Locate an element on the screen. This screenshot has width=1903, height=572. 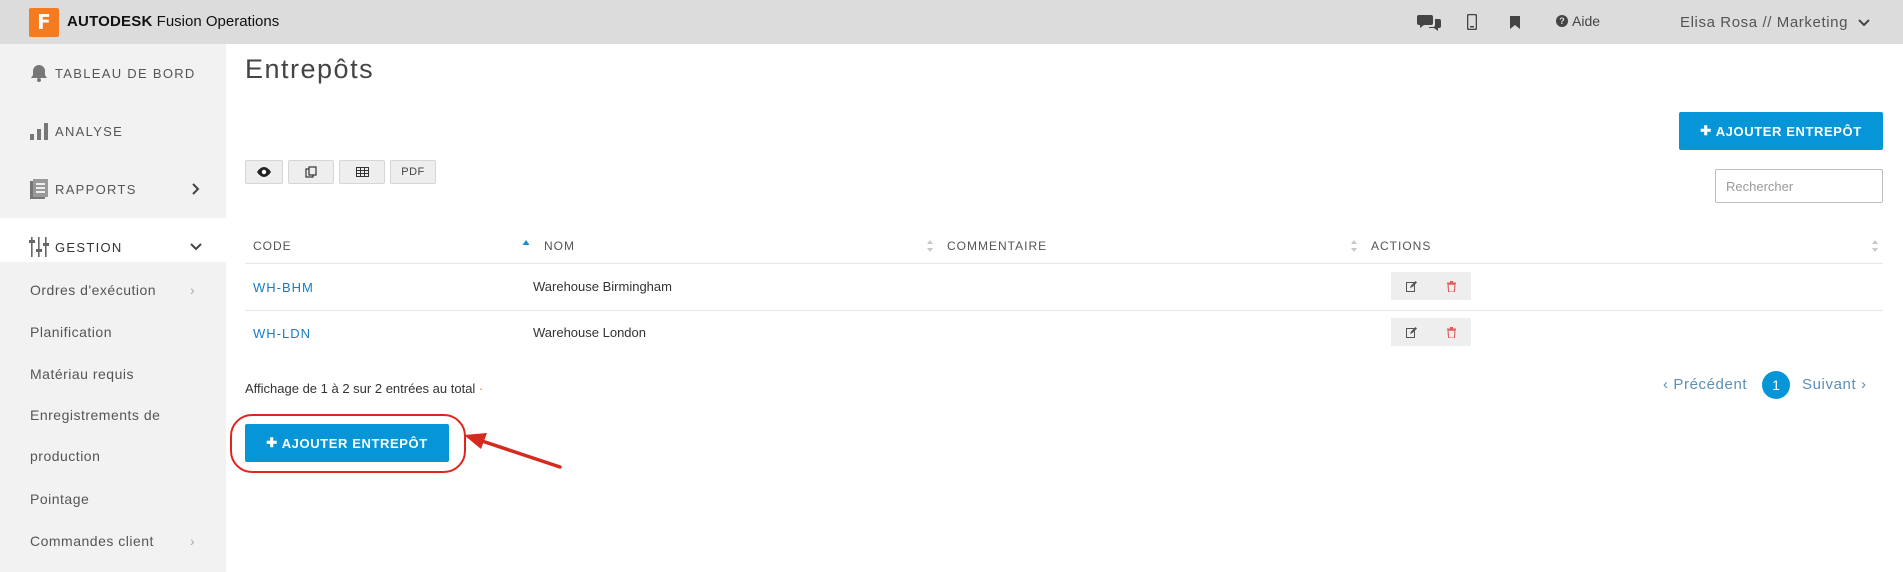
reports-icon is located at coordinates (39, 189).